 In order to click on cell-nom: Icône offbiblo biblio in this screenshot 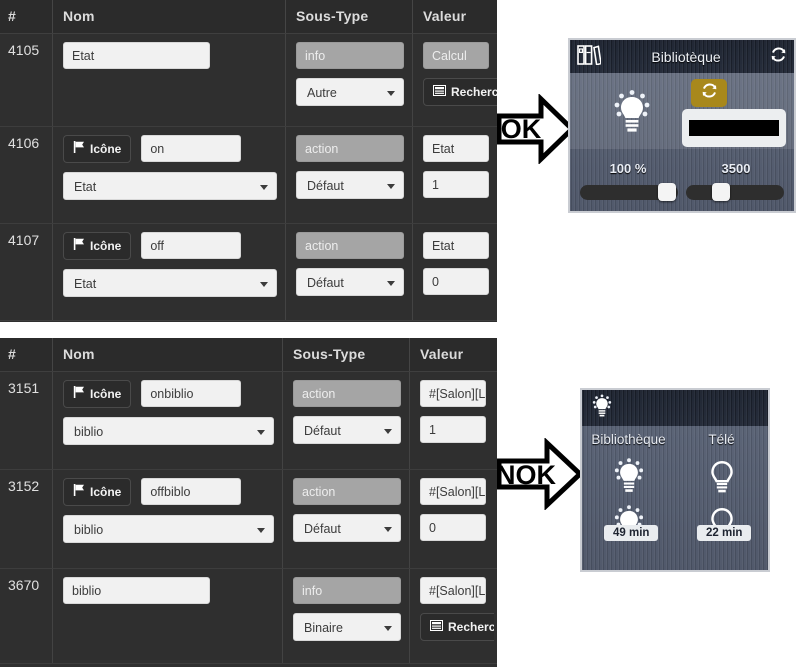, I will do `click(167, 519)`.